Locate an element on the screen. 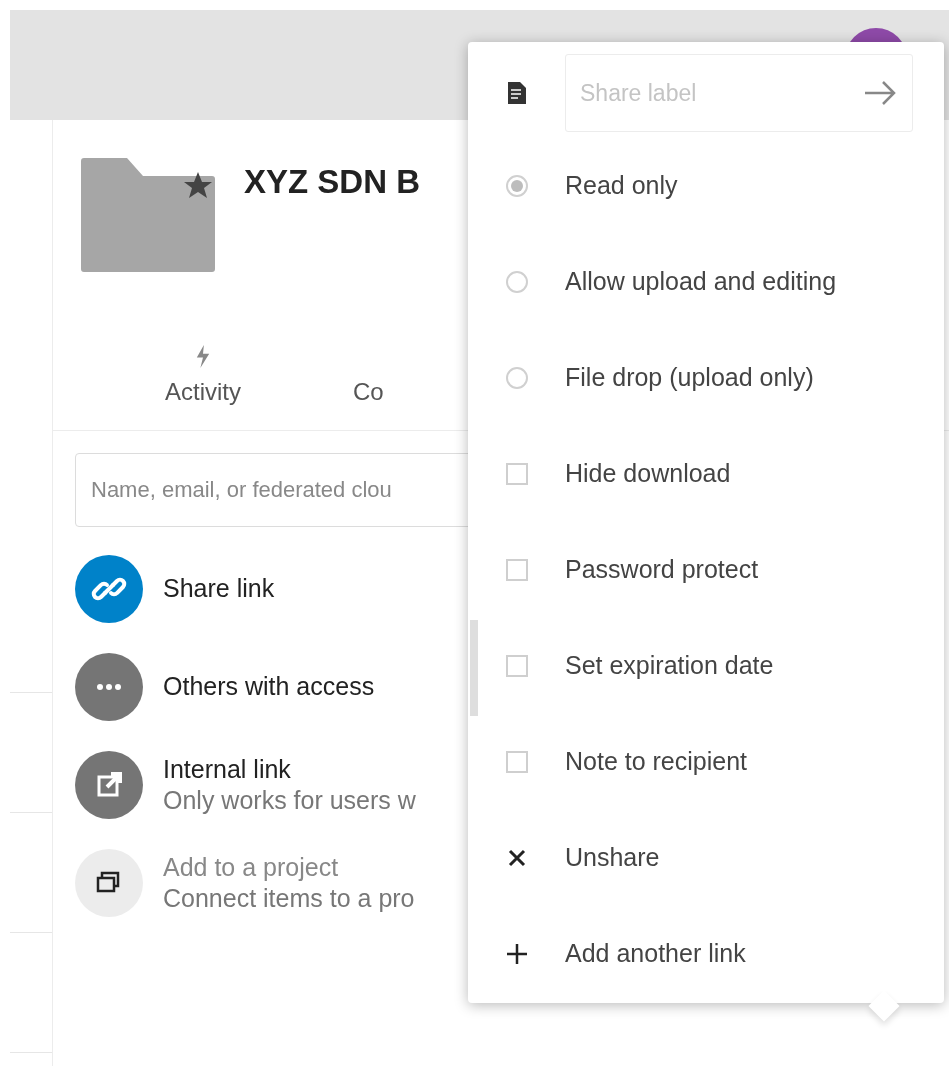  menu-item: Allow upload and editing is located at coordinates (706, 282).